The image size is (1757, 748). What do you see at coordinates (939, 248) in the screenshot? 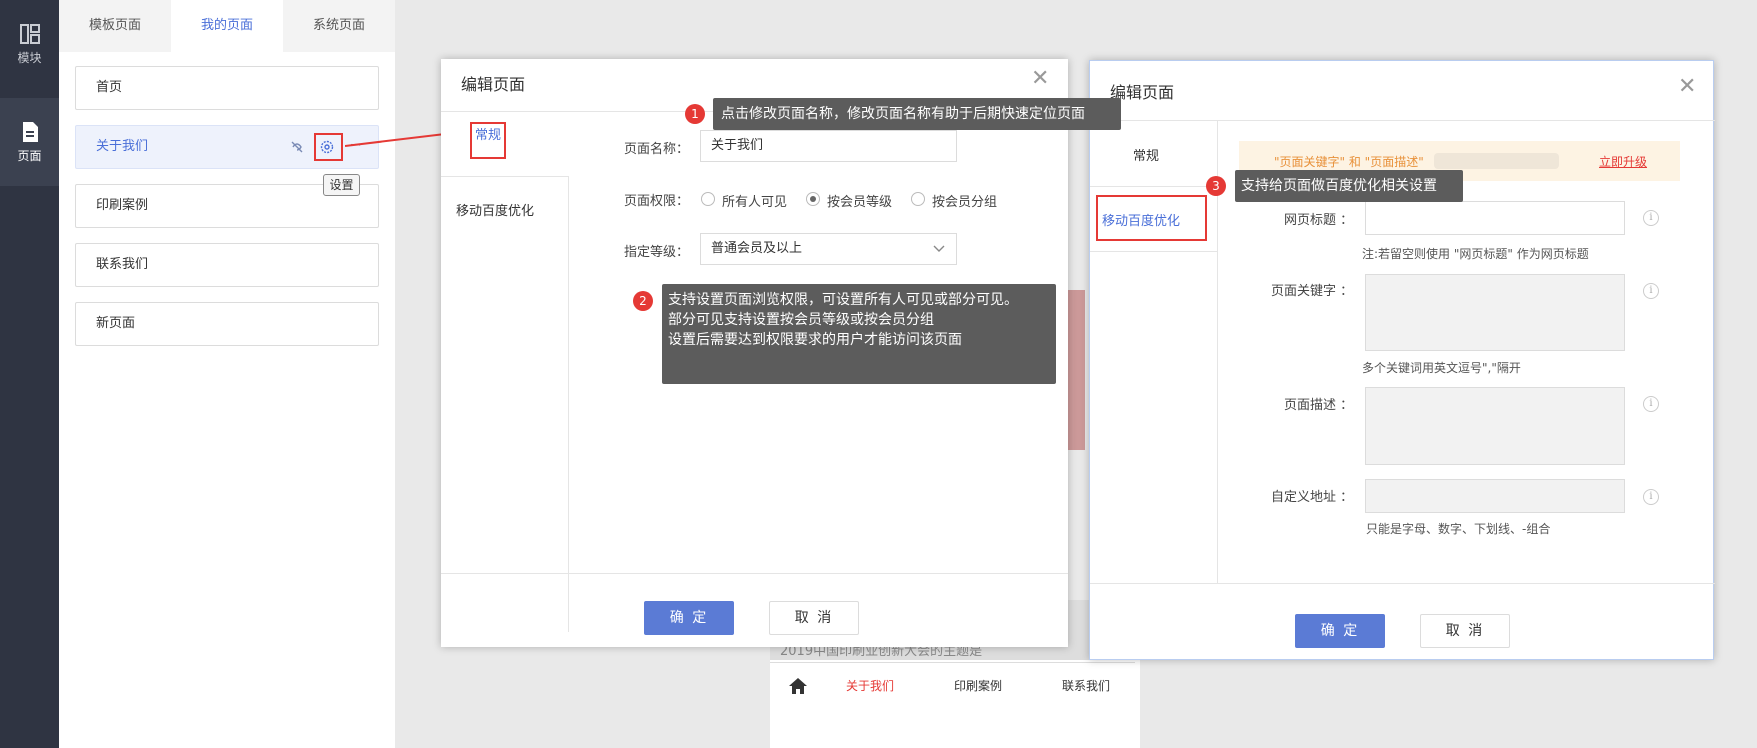
I see `chevron-down-icon` at bounding box center [939, 248].